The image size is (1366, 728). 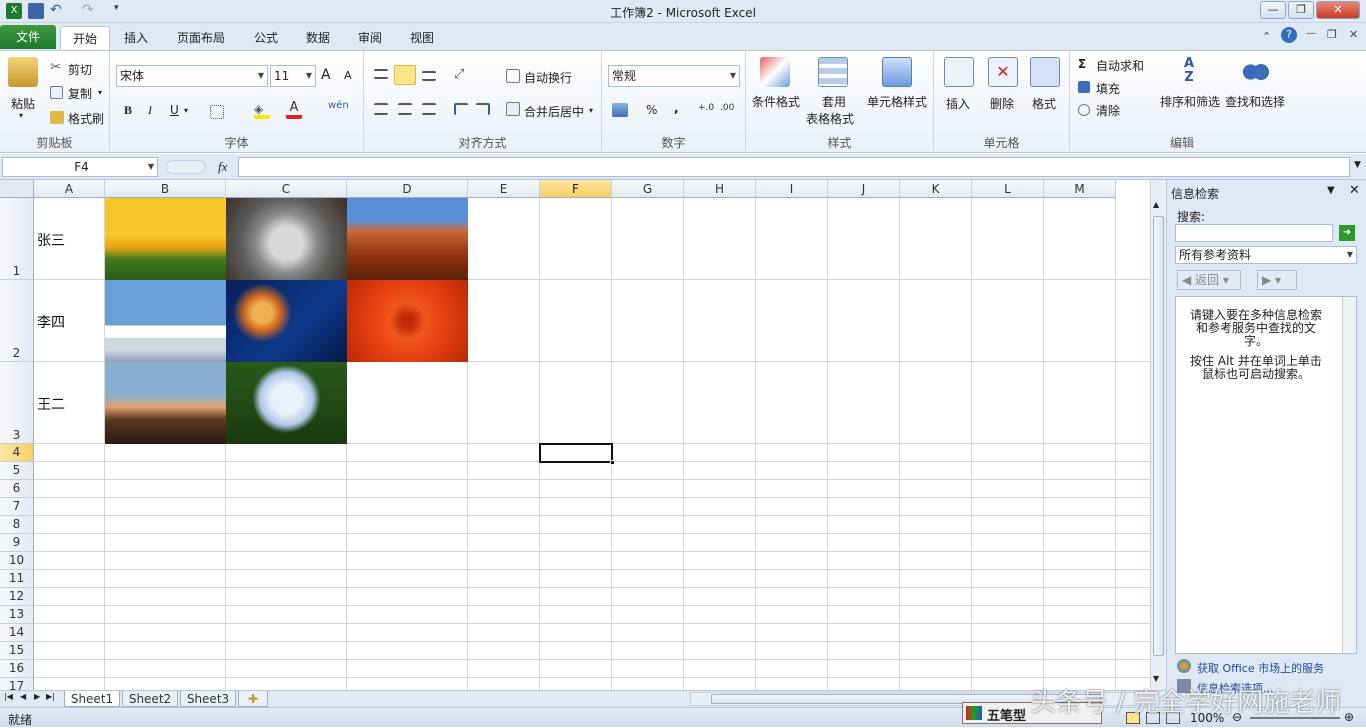 What do you see at coordinates (1190, 101) in the screenshot?
I see `sort-filter-button: 排序和筛选` at bounding box center [1190, 101].